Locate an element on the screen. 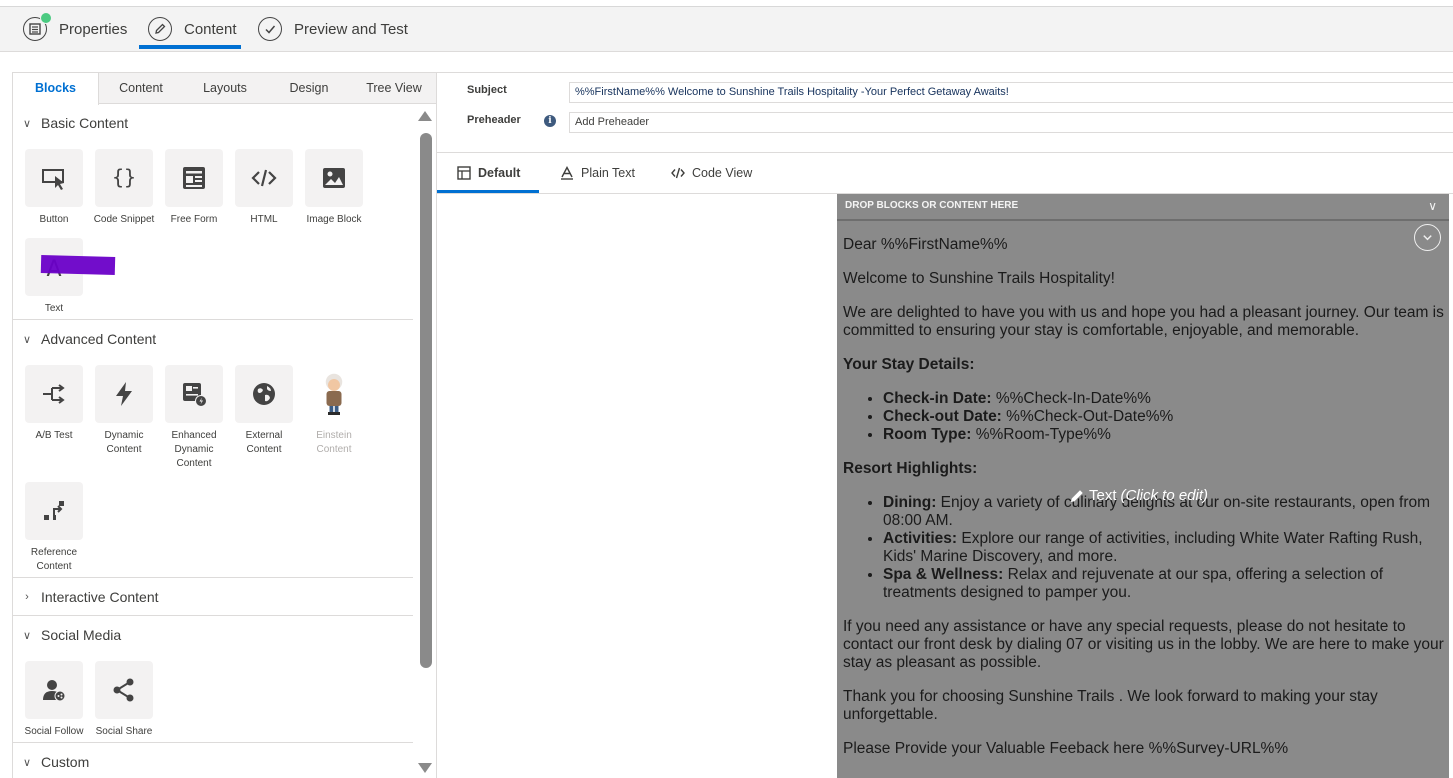 The image size is (1453, 778). tab-layouts: Layouts is located at coordinates (225, 88).